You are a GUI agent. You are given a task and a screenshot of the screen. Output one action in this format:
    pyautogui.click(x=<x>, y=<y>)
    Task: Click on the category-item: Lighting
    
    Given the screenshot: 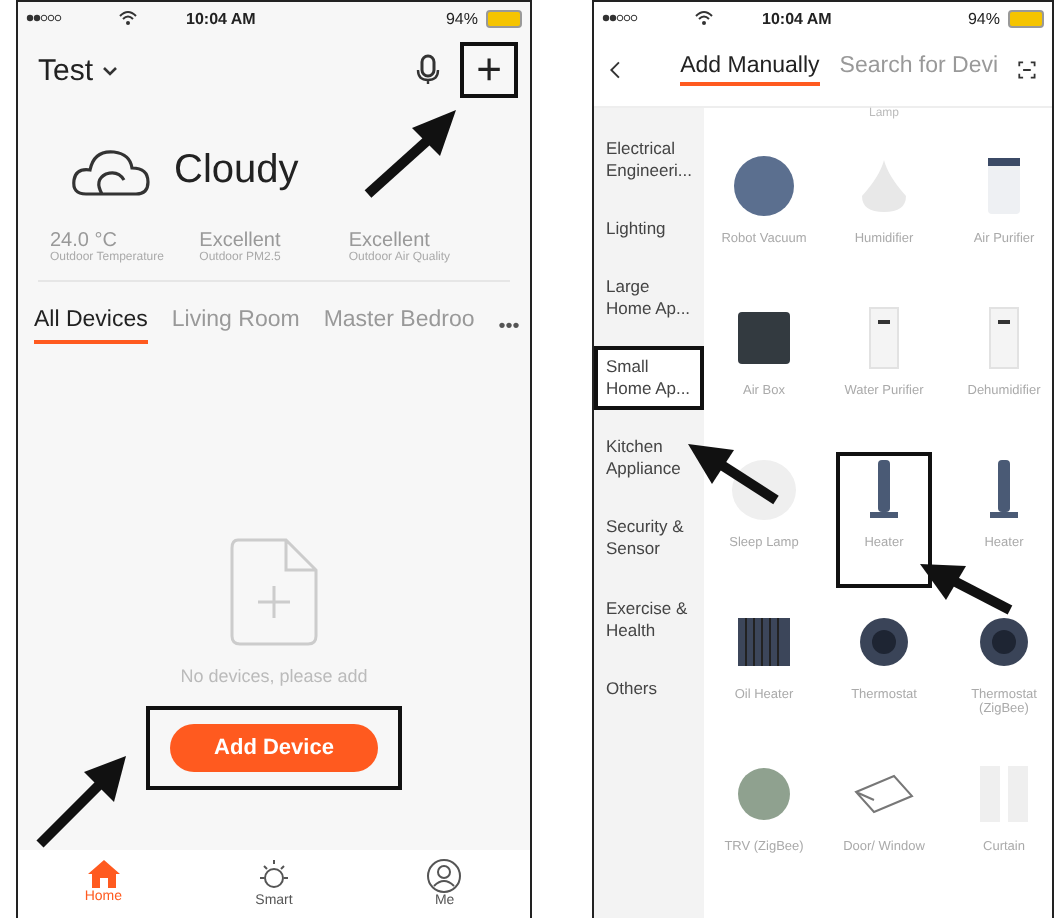 What is the action you would take?
    pyautogui.click(x=649, y=229)
    